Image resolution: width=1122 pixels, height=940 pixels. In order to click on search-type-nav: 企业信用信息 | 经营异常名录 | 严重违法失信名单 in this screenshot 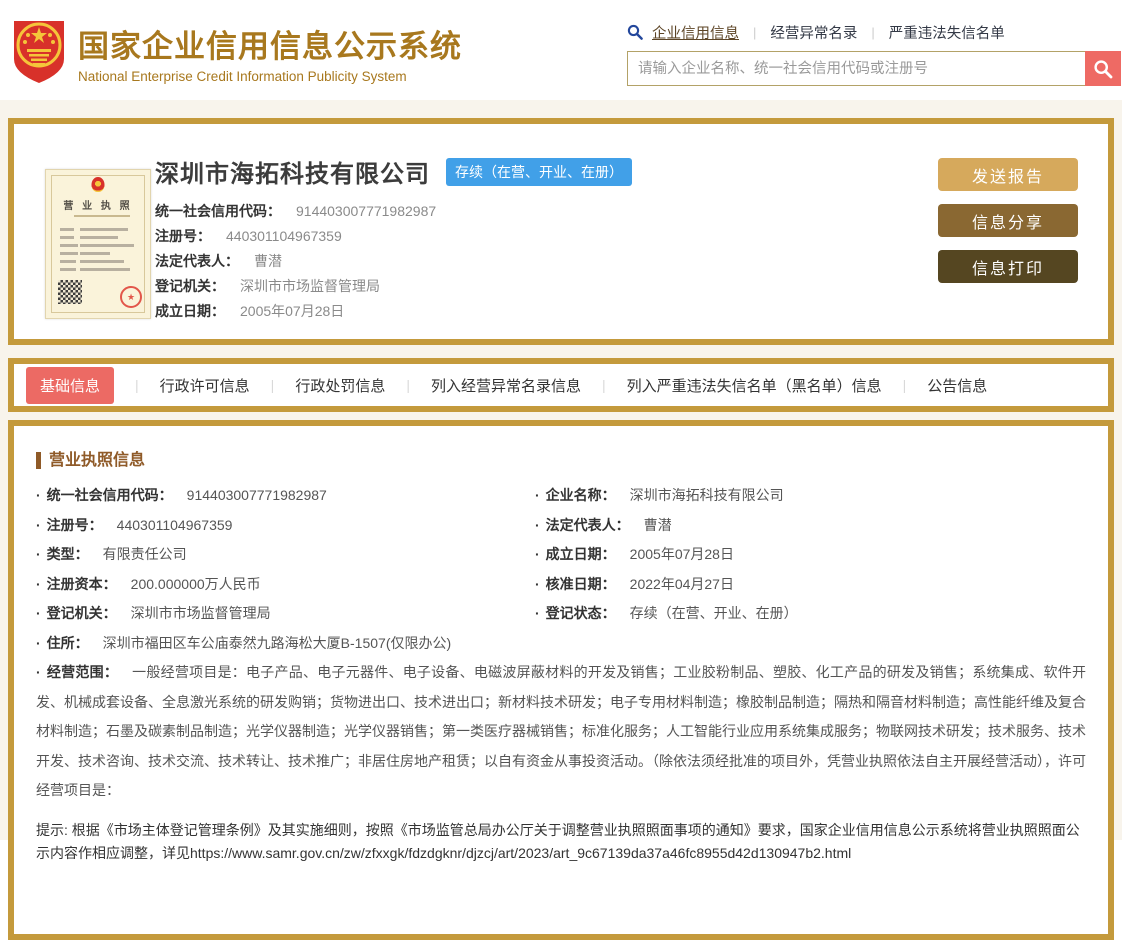, I will do `click(874, 32)`.